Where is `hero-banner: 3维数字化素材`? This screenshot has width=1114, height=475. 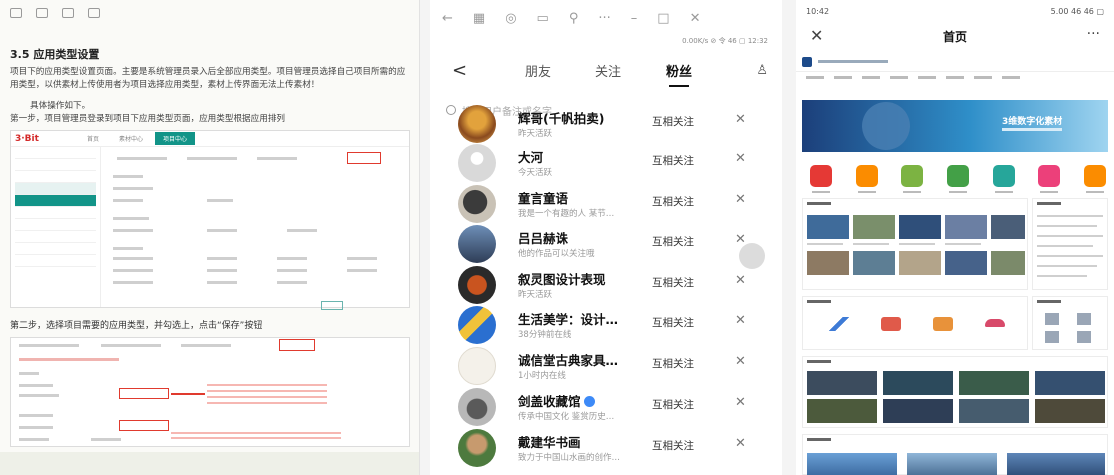 hero-banner: 3维数字化素材 is located at coordinates (955, 126).